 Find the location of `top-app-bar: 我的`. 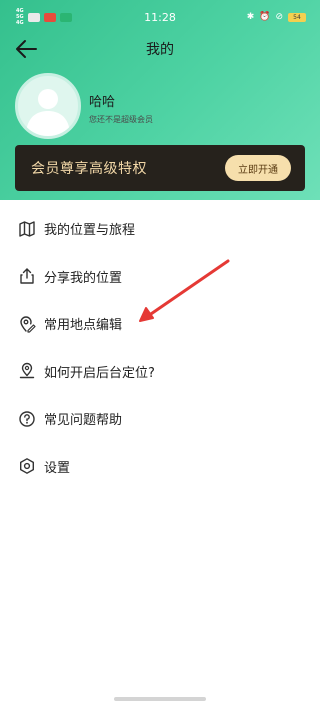

top-app-bar: 我的 is located at coordinates (160, 49).